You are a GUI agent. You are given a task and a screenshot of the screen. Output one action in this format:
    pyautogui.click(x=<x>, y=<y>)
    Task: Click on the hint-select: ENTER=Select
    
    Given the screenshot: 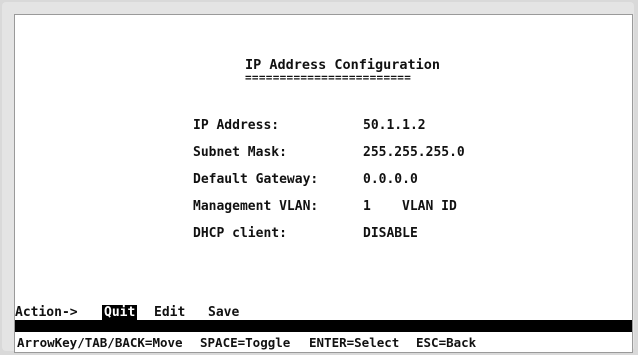 What is the action you would take?
    pyautogui.click(x=354, y=342)
    